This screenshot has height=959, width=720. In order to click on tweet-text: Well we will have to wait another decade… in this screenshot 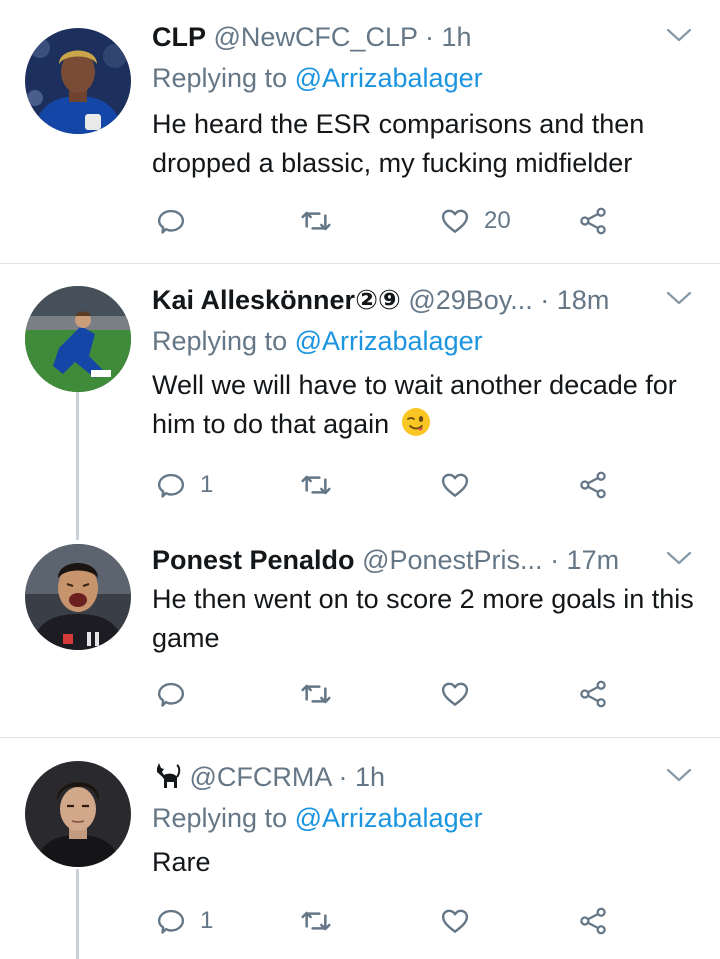, I will do `click(426, 405)`.